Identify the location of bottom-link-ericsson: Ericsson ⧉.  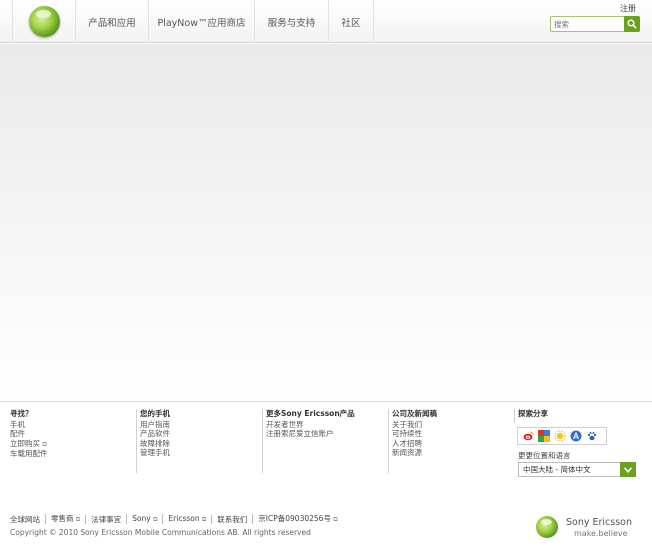
(186, 519).